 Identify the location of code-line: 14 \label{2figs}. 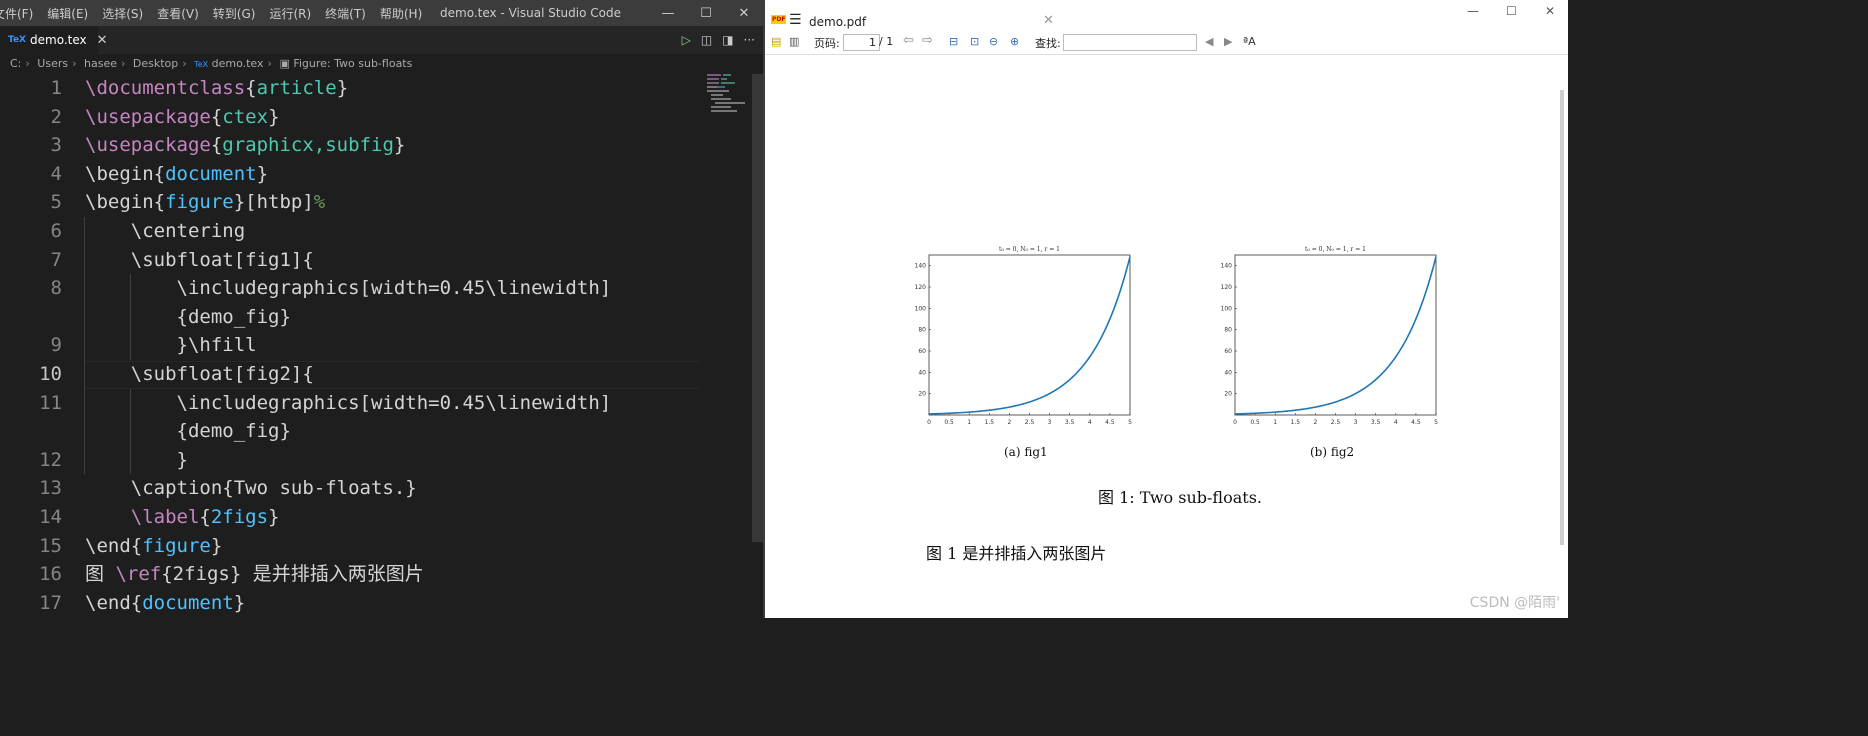
(350, 517).